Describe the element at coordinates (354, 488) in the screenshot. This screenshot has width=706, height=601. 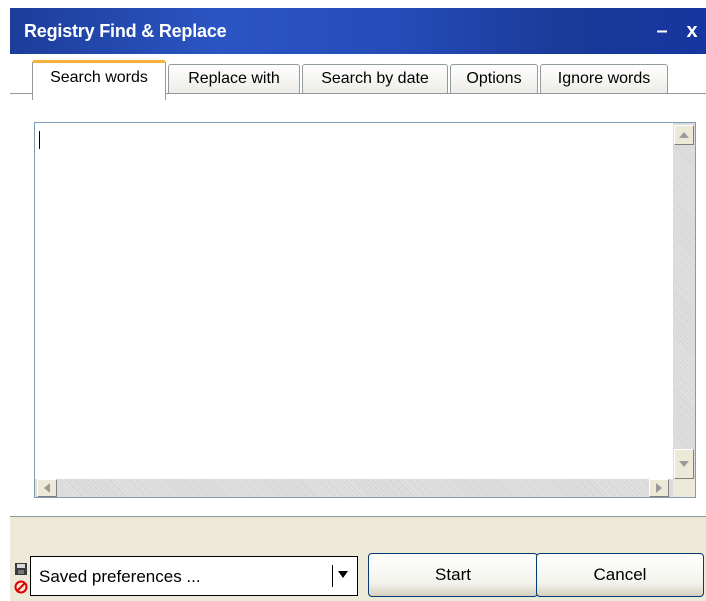
I see `horizontal-scrollbar` at that location.